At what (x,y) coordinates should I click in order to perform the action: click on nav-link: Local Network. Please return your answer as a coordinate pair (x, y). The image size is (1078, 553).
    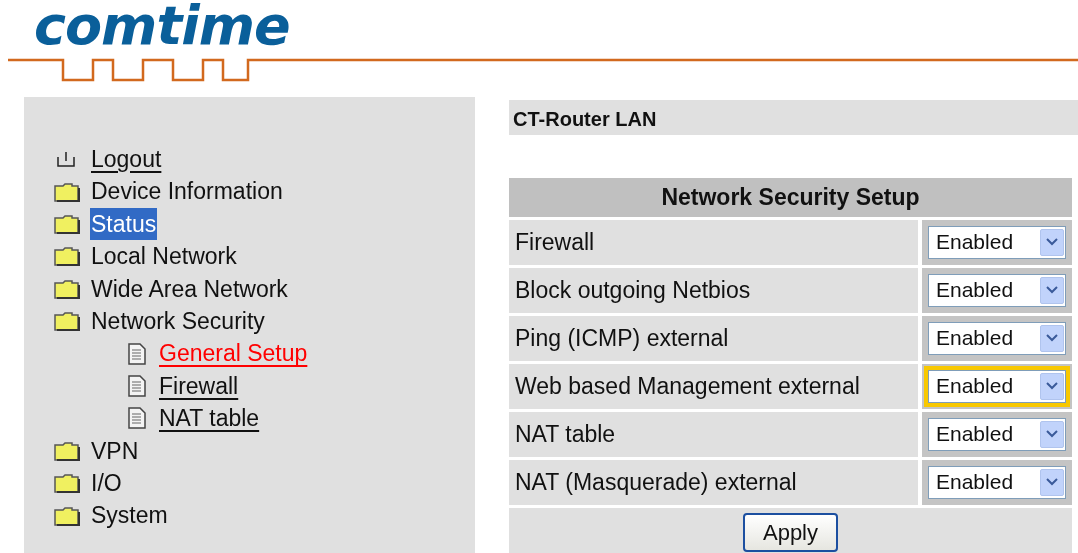
    Looking at the image, I should click on (164, 256).